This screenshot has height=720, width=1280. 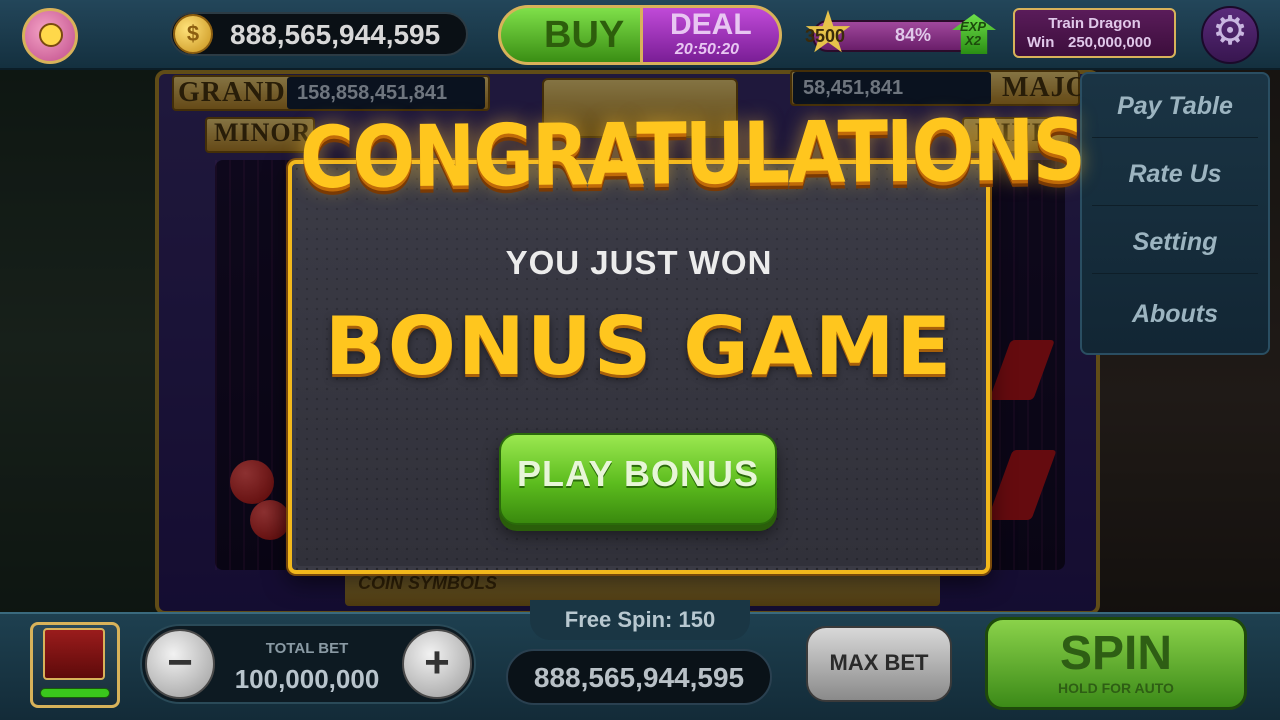 What do you see at coordinates (335, 34) in the screenshot?
I see `coin-balance-value: 888,565,944,595` at bounding box center [335, 34].